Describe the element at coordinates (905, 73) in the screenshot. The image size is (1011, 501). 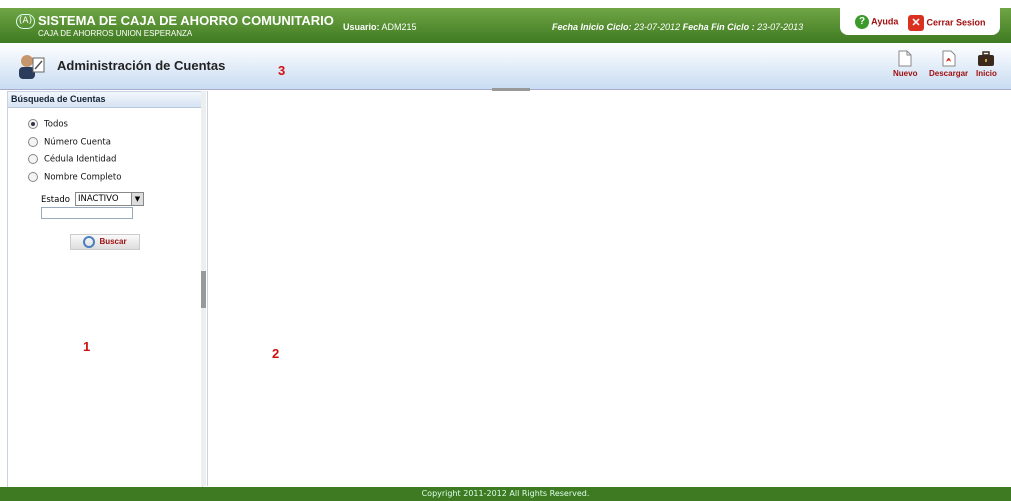
I see `new-label: Nuevo` at that location.